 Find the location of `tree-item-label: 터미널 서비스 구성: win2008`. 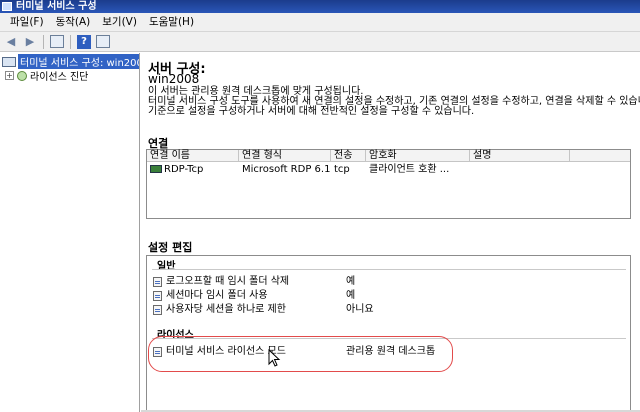

tree-item-label: 터미널 서비스 구성: win2008 is located at coordinates (78, 61).